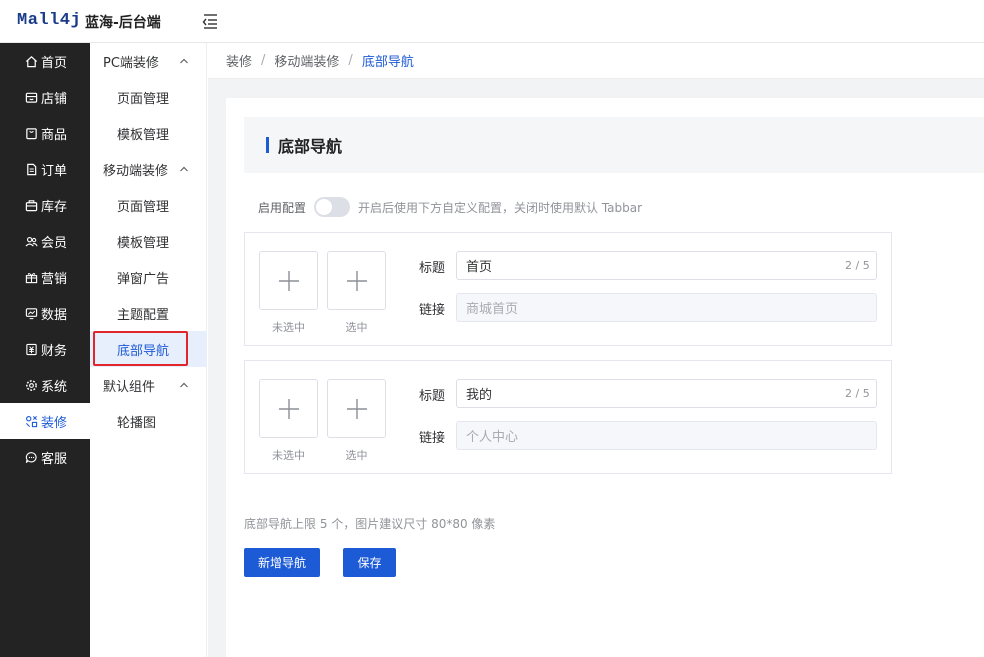 The height and width of the screenshot is (657, 984). Describe the element at coordinates (666, 307) in the screenshot. I see `link-input: 商城首页` at that location.